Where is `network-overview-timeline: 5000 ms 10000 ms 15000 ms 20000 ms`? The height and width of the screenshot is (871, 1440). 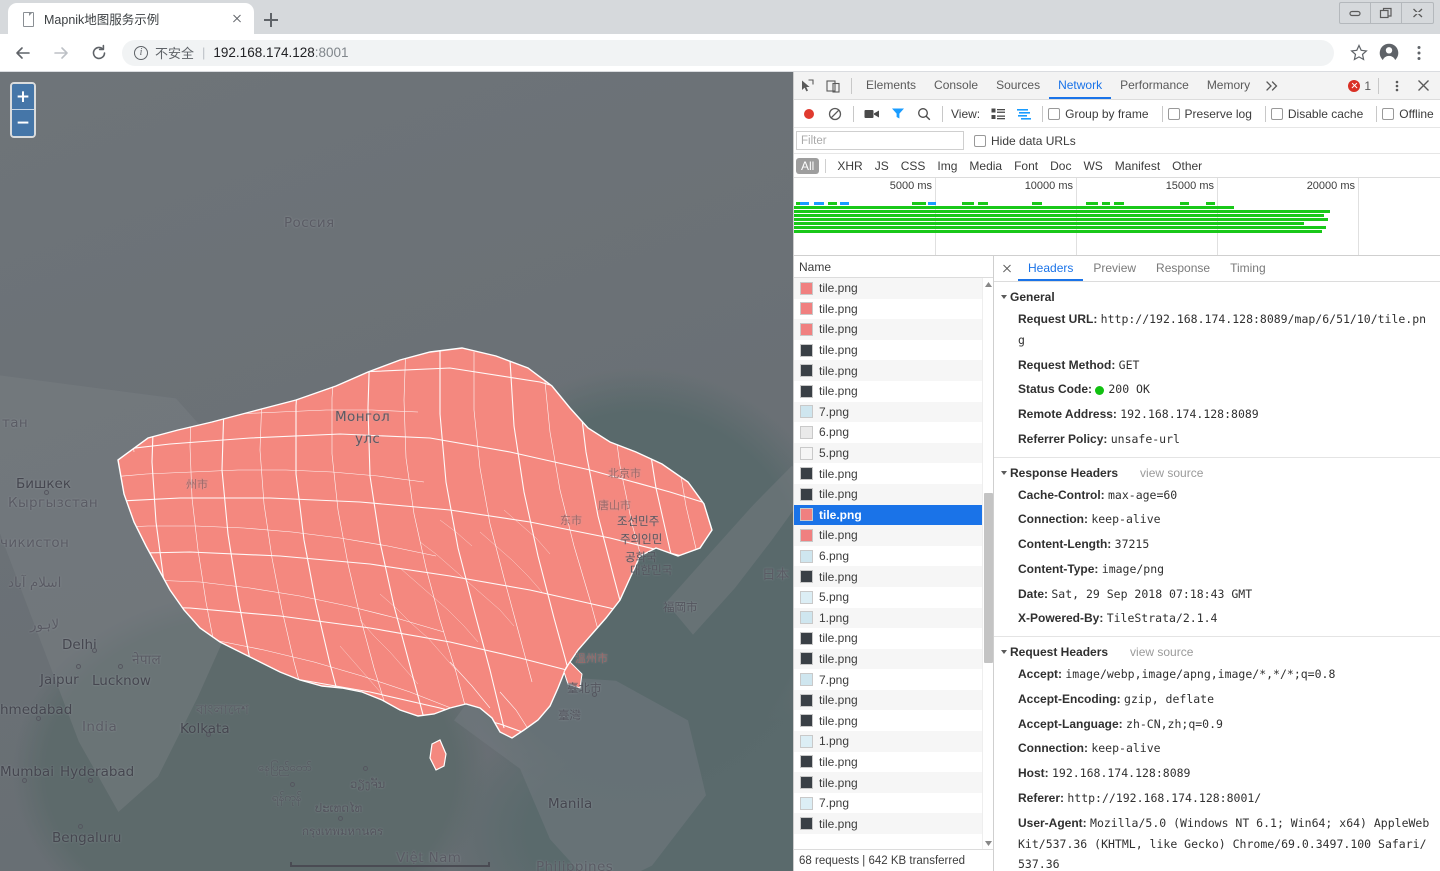 network-overview-timeline: 5000 ms 10000 ms 15000 ms 20000 ms is located at coordinates (1117, 217).